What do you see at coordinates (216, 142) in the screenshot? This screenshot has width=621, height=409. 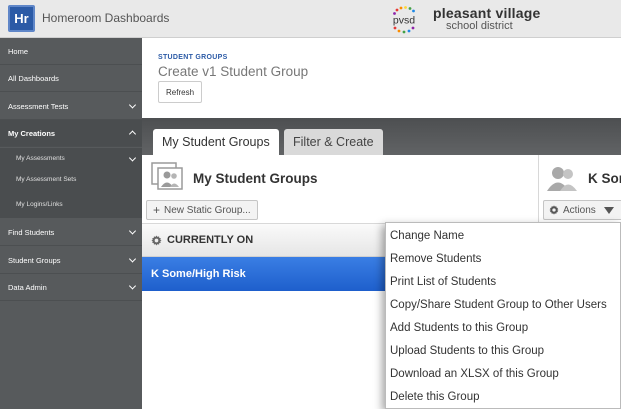 I see `tab-my-student-groups: My Student Groups` at bounding box center [216, 142].